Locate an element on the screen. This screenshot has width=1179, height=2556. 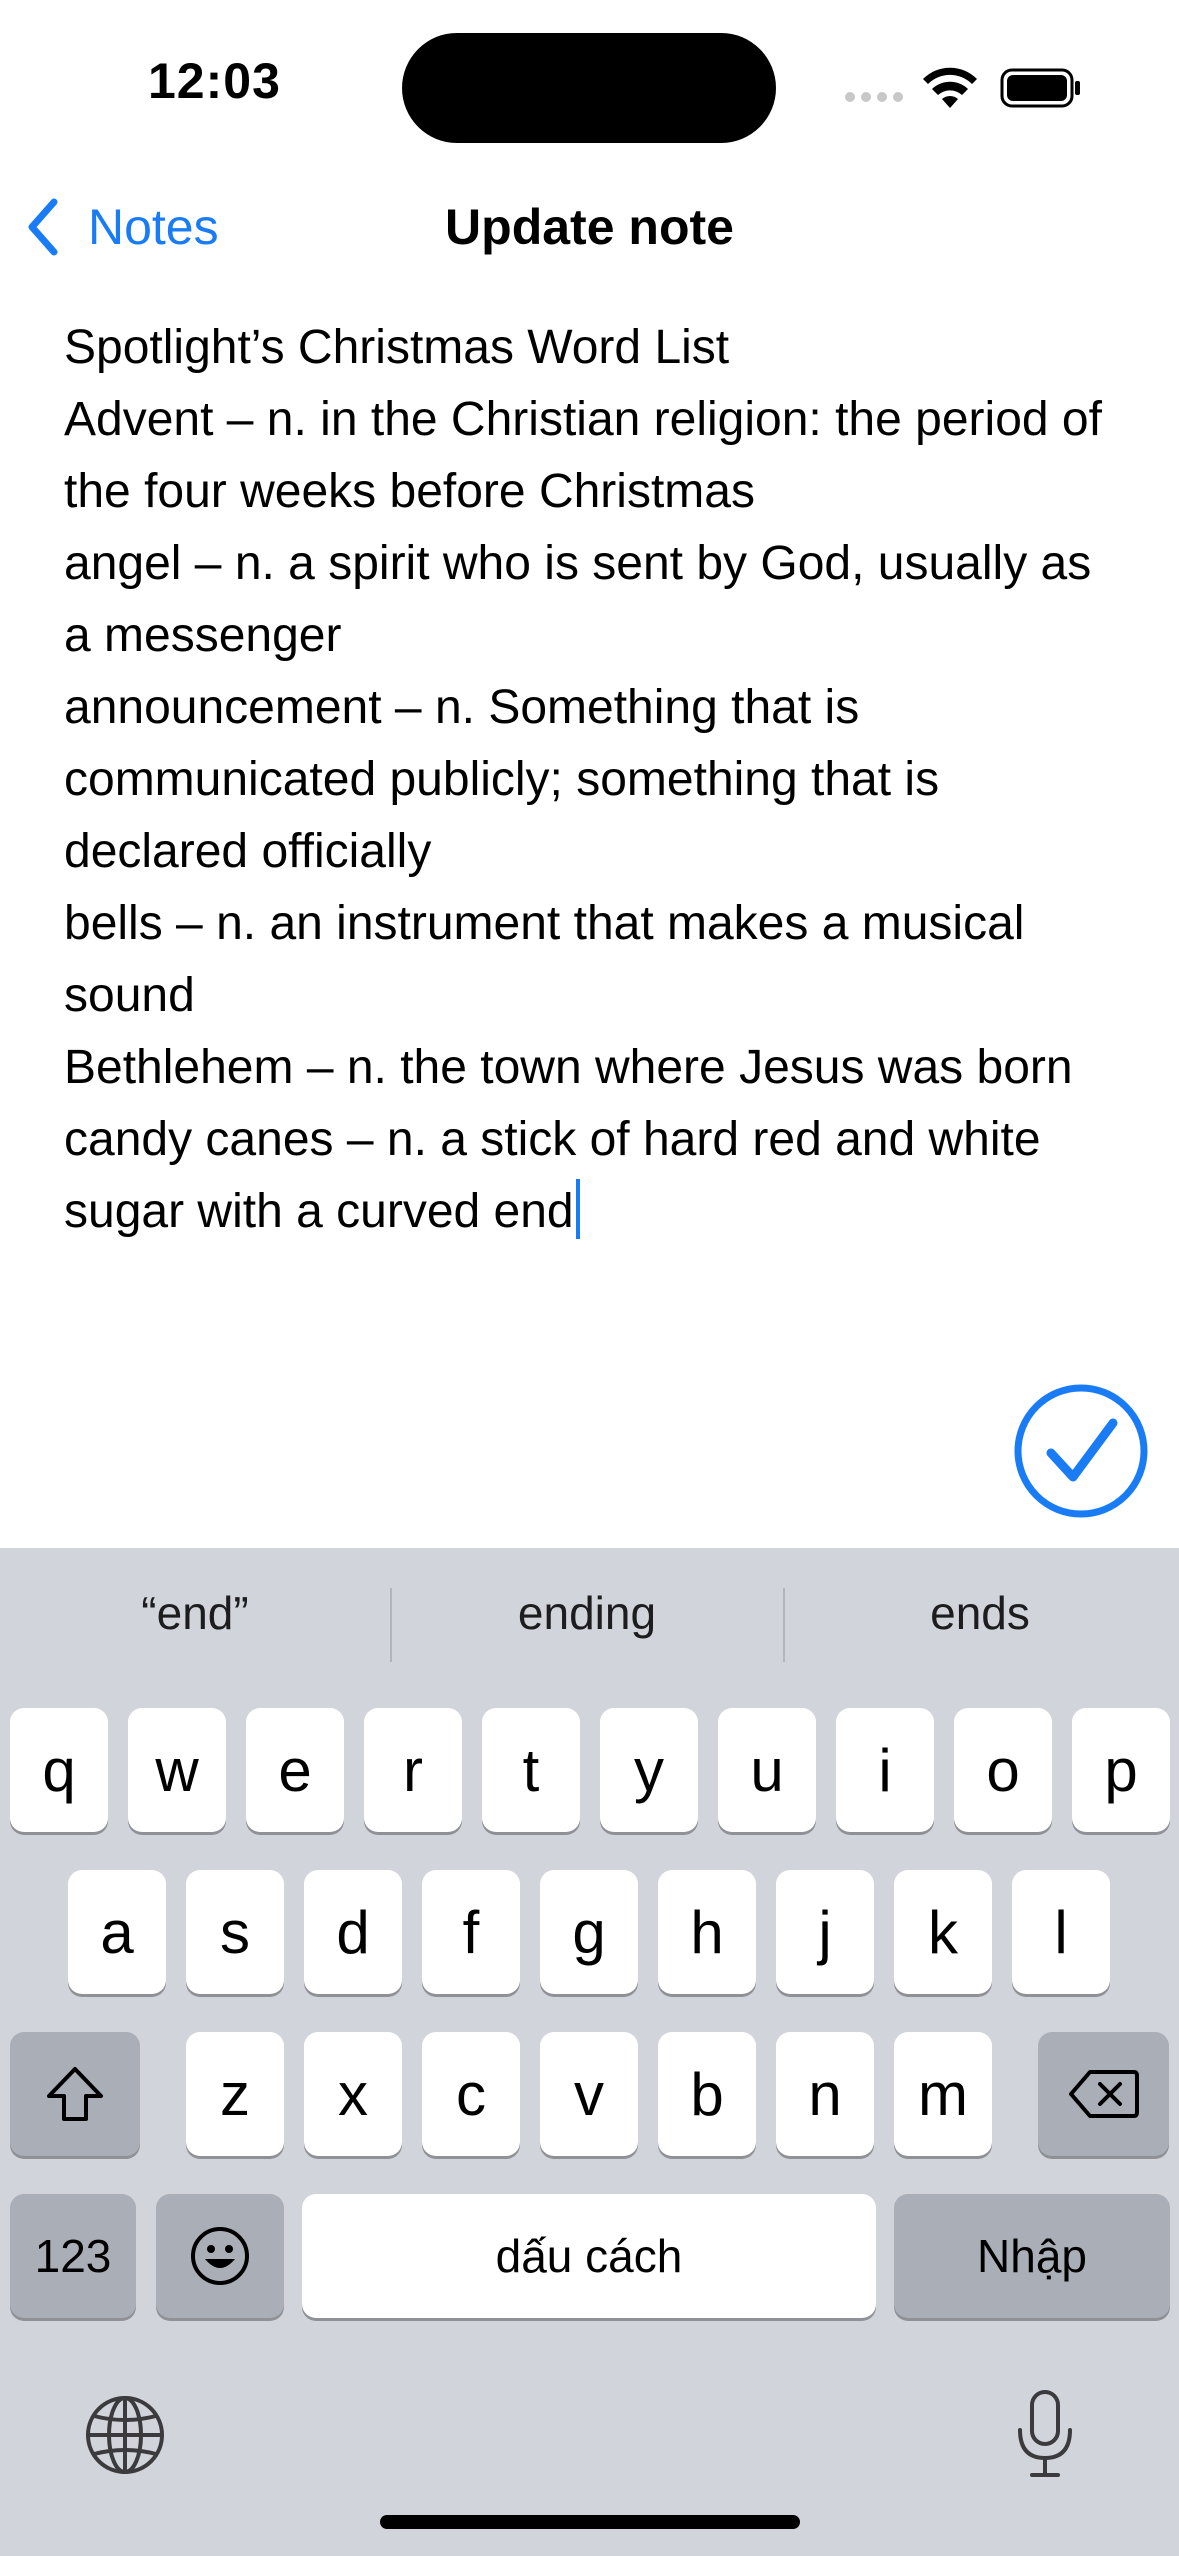
shift-icon is located at coordinates (75, 2094).